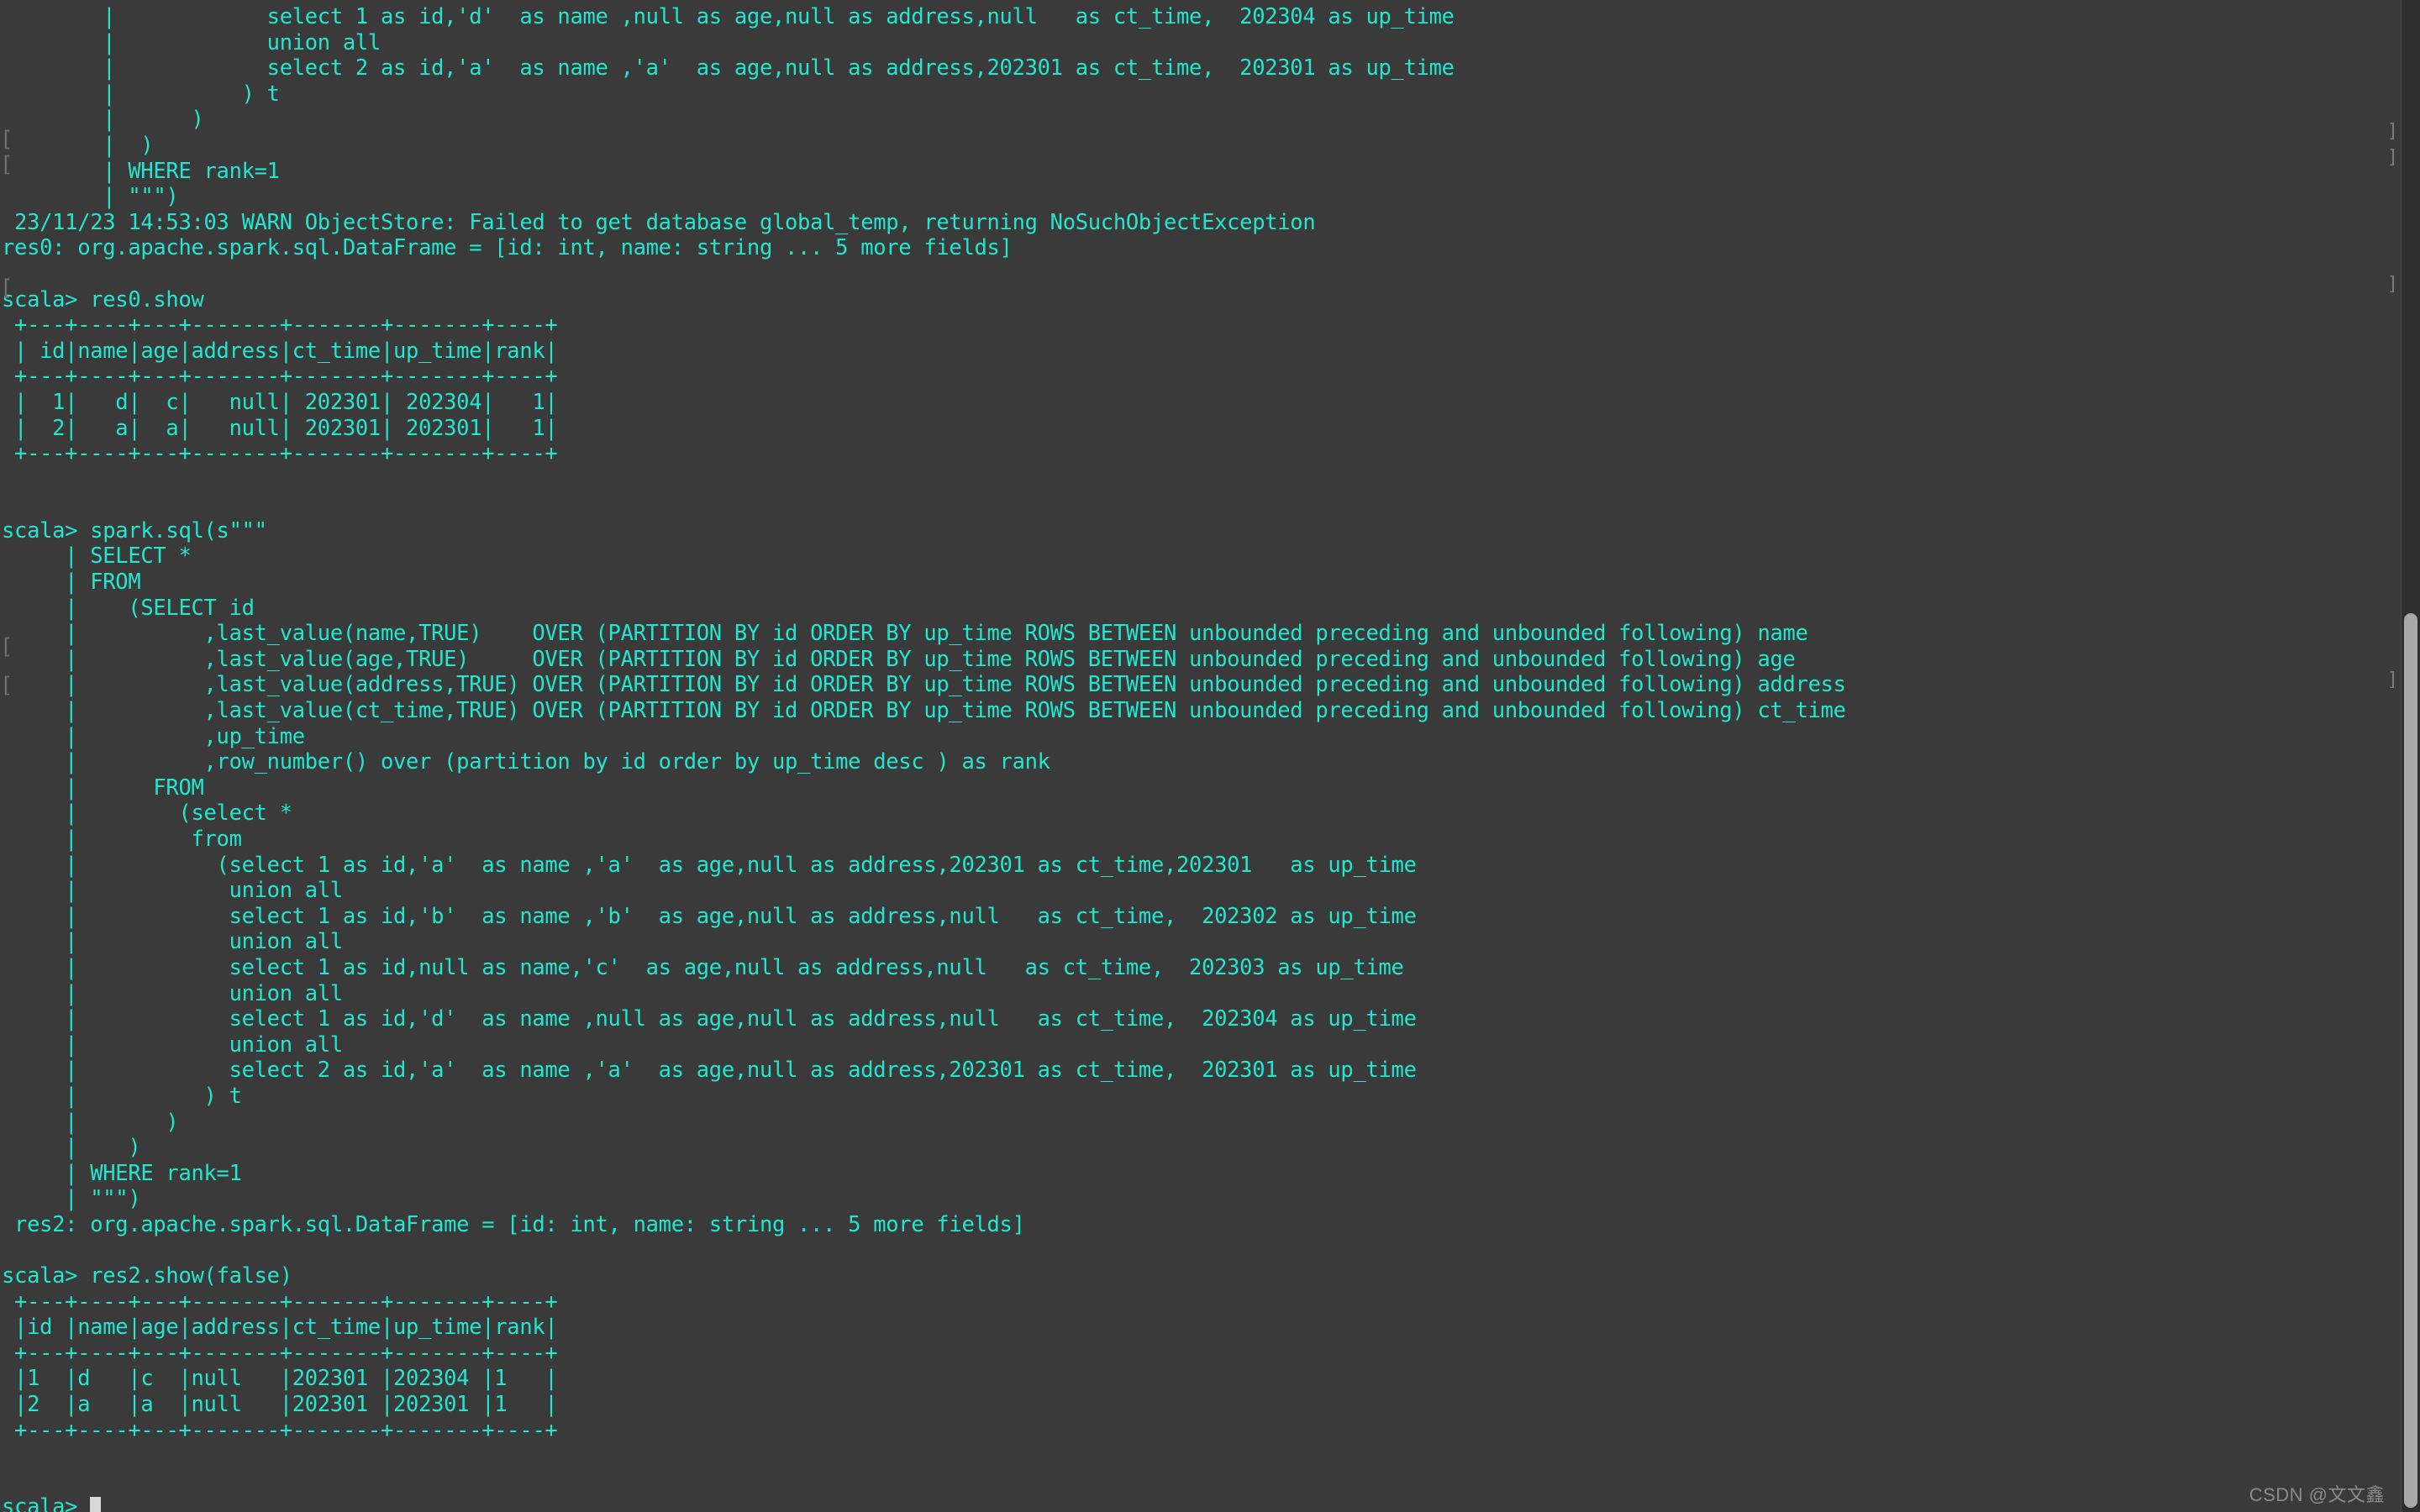 The image size is (2420, 1512). I want to click on terminal-line: scala> res0.show, so click(103, 299).